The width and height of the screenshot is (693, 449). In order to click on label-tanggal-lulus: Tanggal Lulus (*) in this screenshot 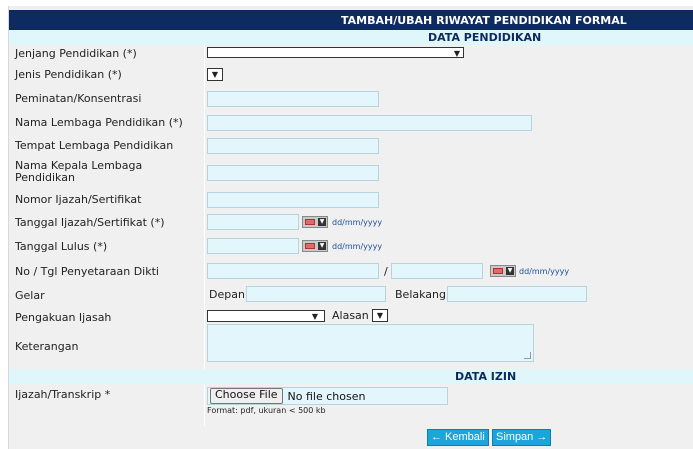, I will do `click(61, 246)`.